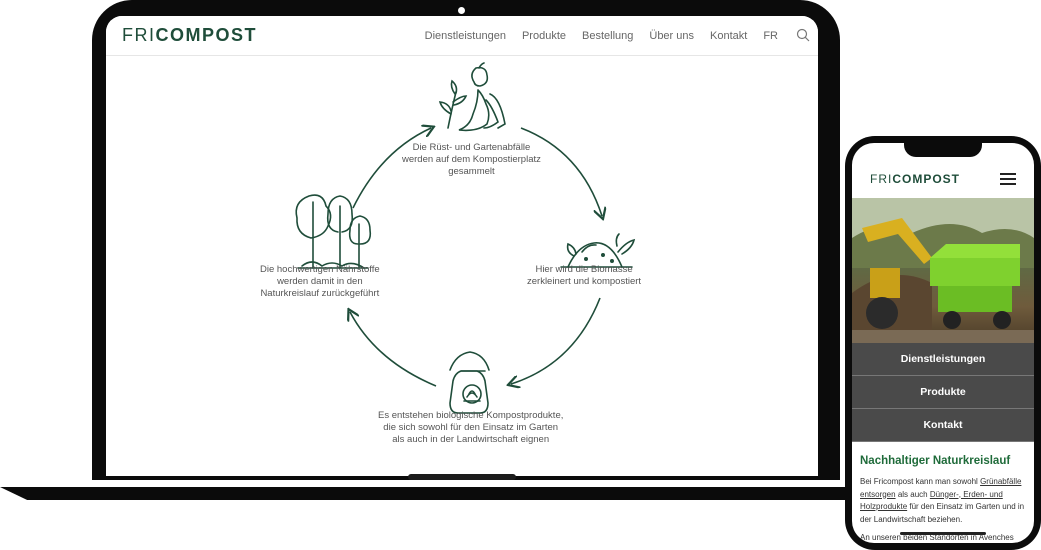 Image resolution: width=1041 pixels, height=550 pixels. I want to click on garden-waste-icon, so click(472, 97).